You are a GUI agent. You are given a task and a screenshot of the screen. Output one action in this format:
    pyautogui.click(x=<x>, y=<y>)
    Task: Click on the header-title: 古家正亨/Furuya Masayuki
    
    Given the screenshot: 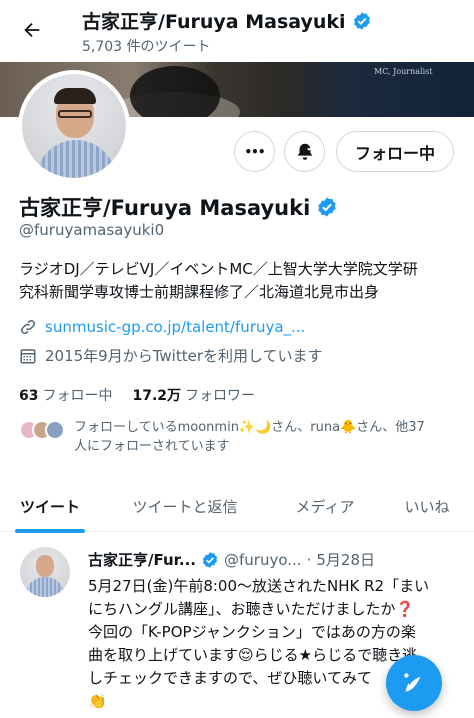 What is the action you would take?
    pyautogui.click(x=227, y=20)
    